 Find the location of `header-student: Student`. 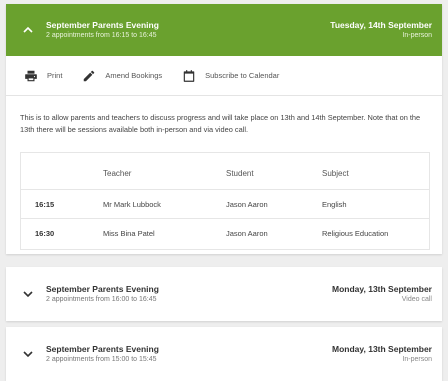

header-student: Student is located at coordinates (240, 173).